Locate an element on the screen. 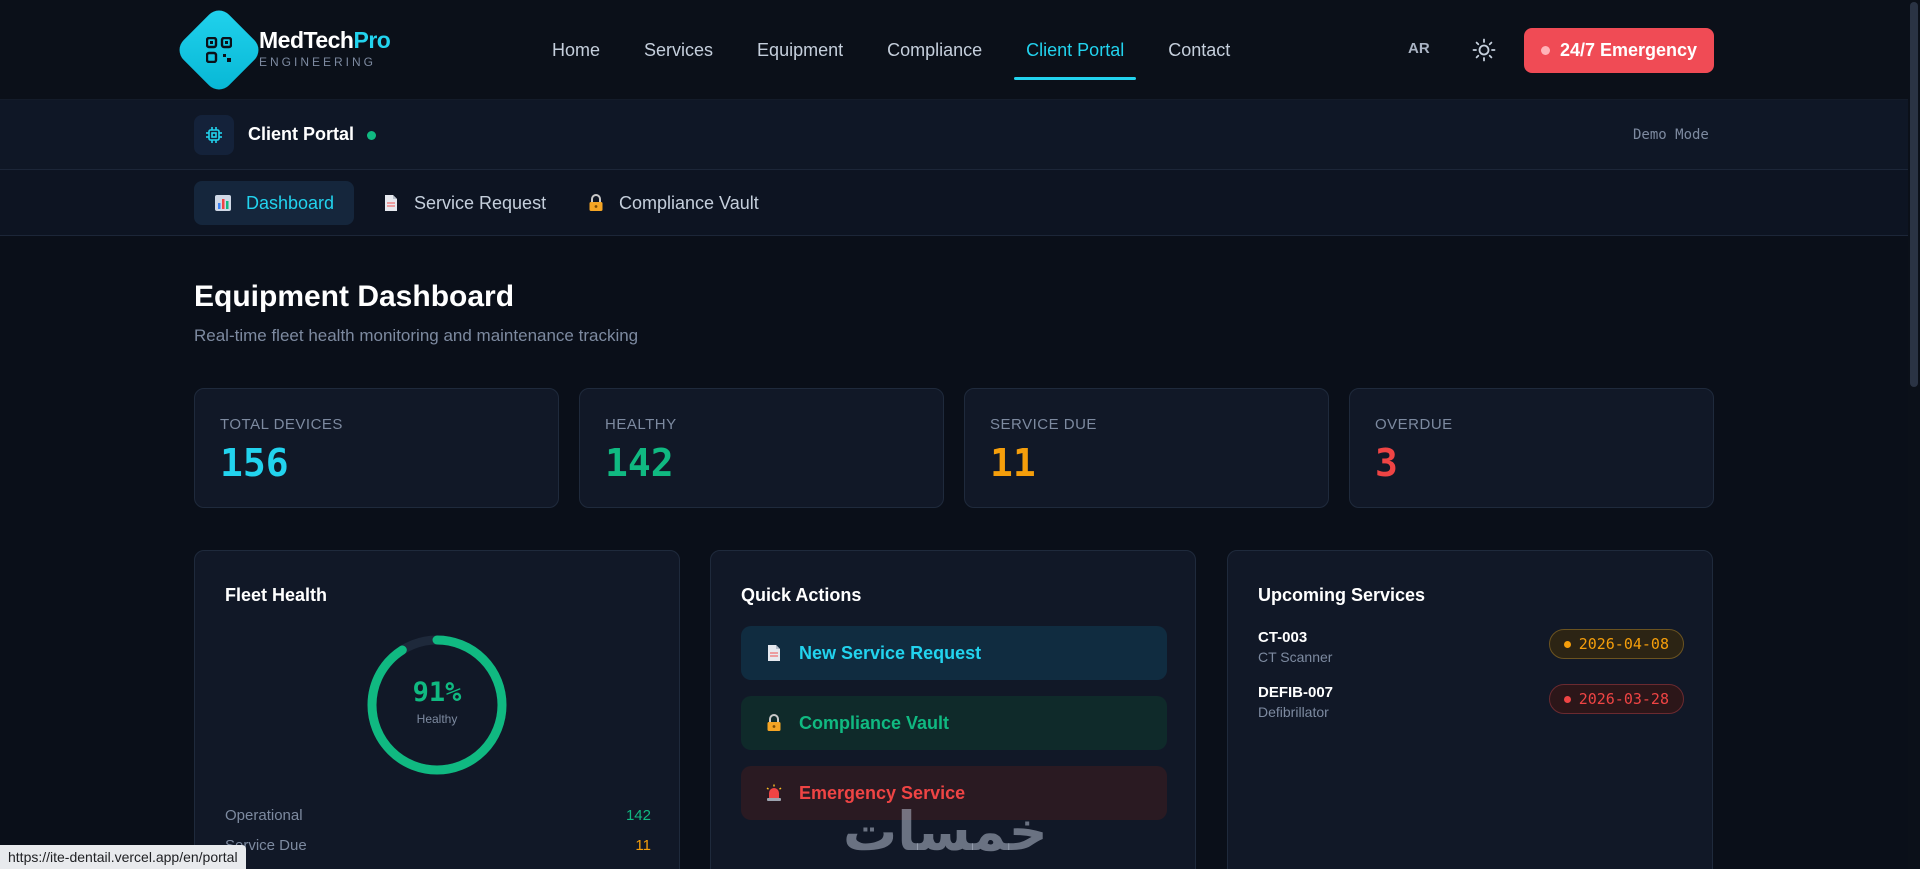 The width and height of the screenshot is (1920, 869). siren-icon is located at coordinates (774, 793).